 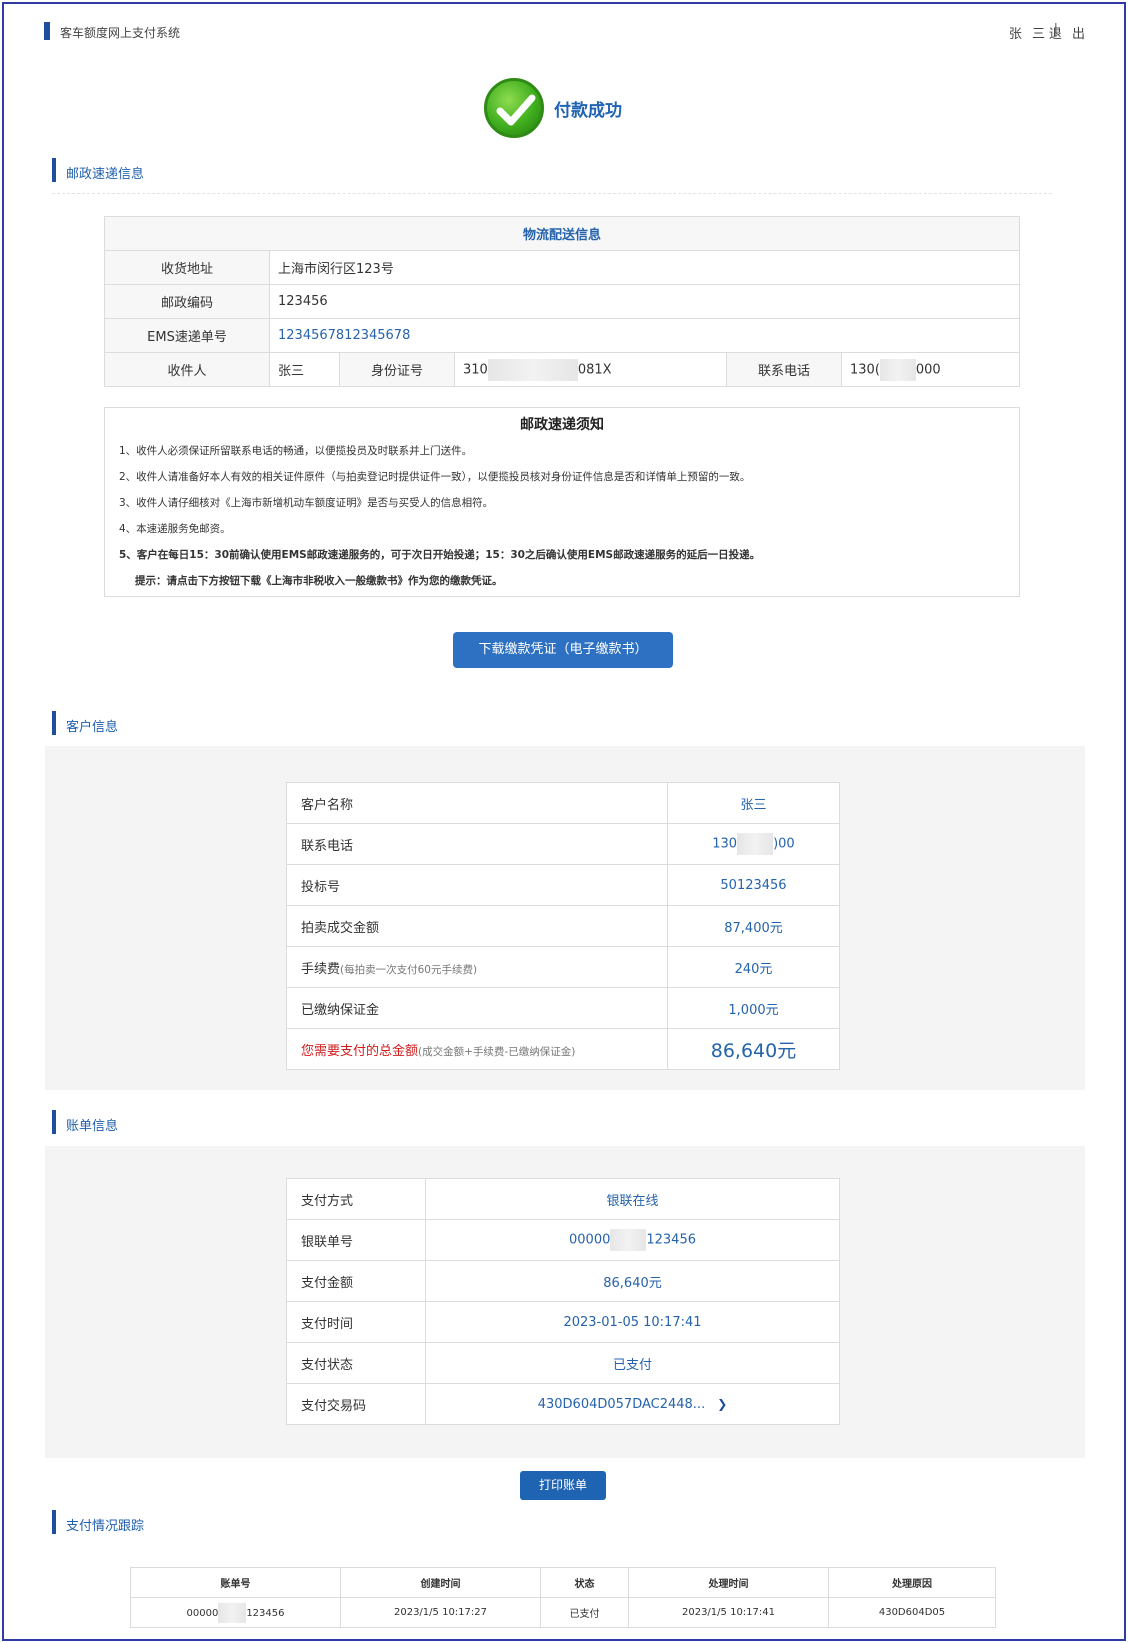 What do you see at coordinates (632, 1322) in the screenshot?
I see `time-value: 2023-01-05 10:17:41` at bounding box center [632, 1322].